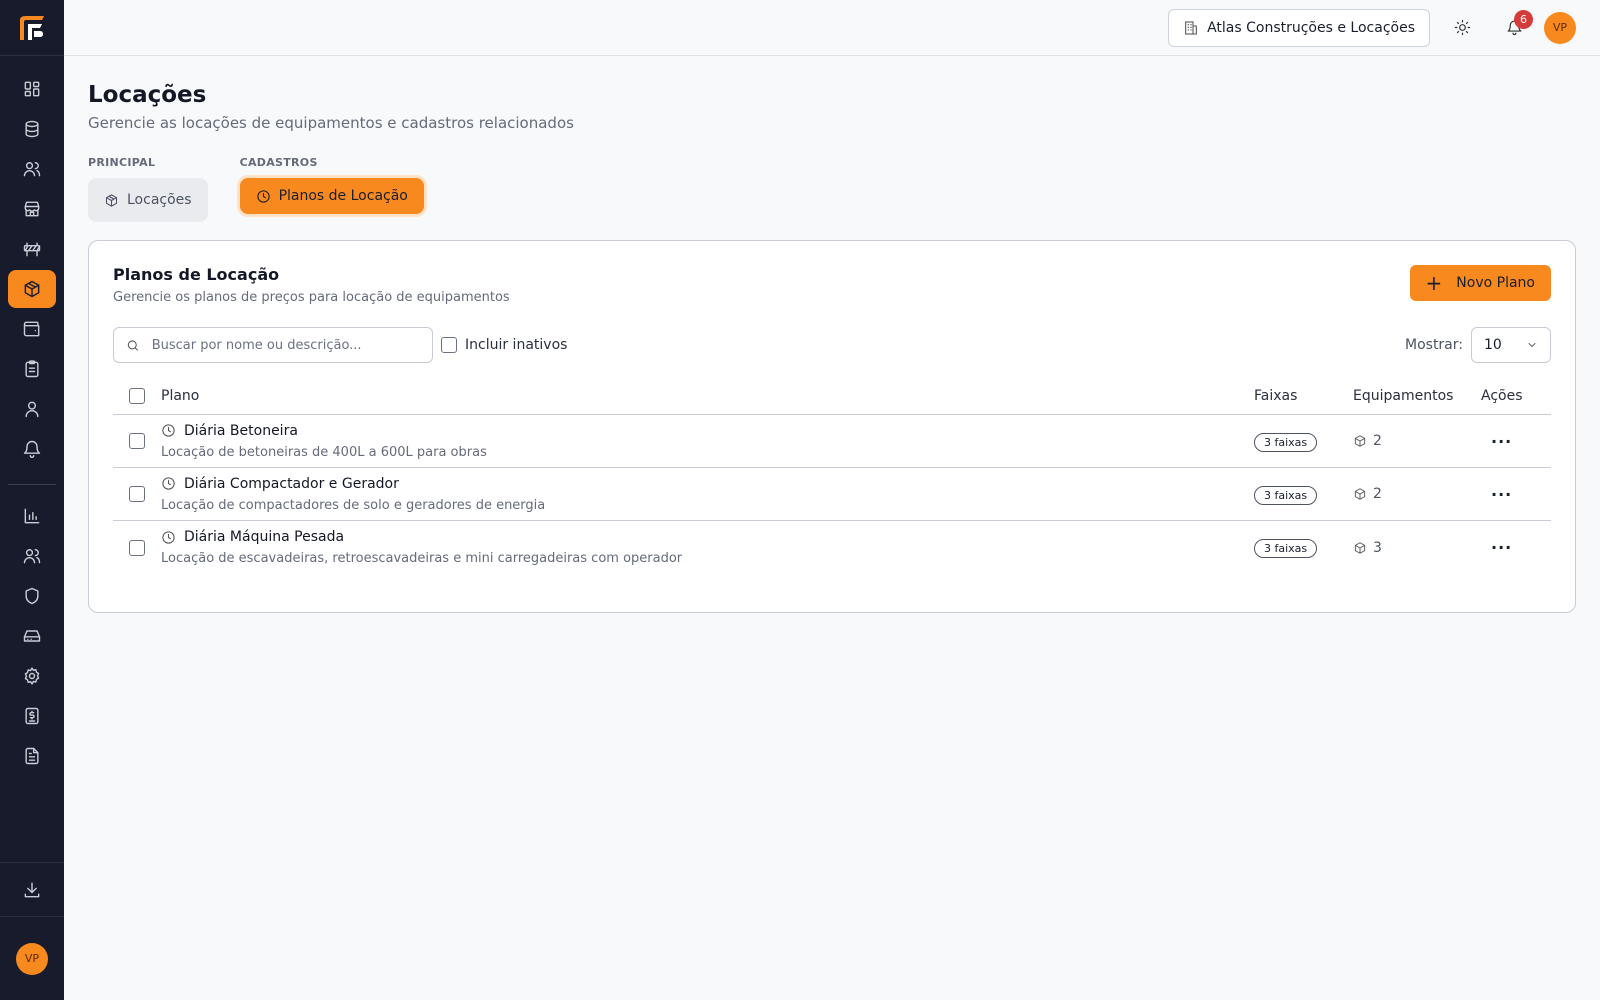 This screenshot has height=1000, width=1600. I want to click on company-selector-button: Atlas Construções e Locações, so click(1299, 27).